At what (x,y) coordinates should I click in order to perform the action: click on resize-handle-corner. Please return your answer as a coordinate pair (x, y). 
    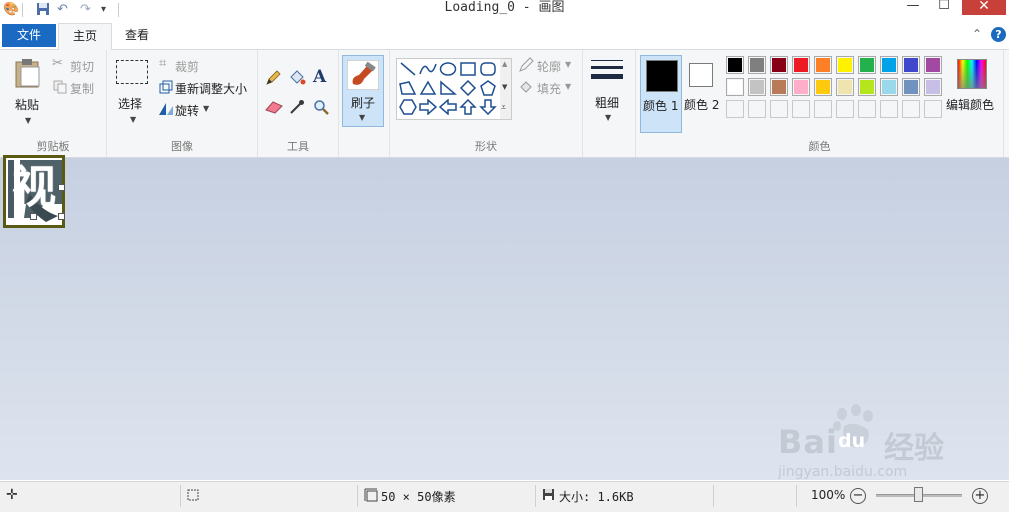
    Looking at the image, I should click on (61, 216).